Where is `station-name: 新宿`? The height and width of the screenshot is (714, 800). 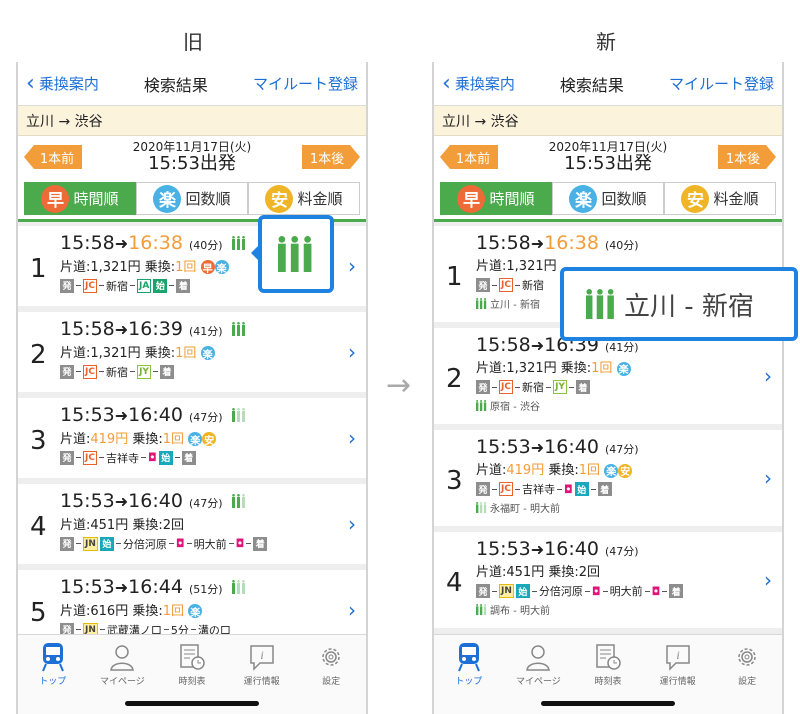 station-name: 新宿 is located at coordinates (117, 286).